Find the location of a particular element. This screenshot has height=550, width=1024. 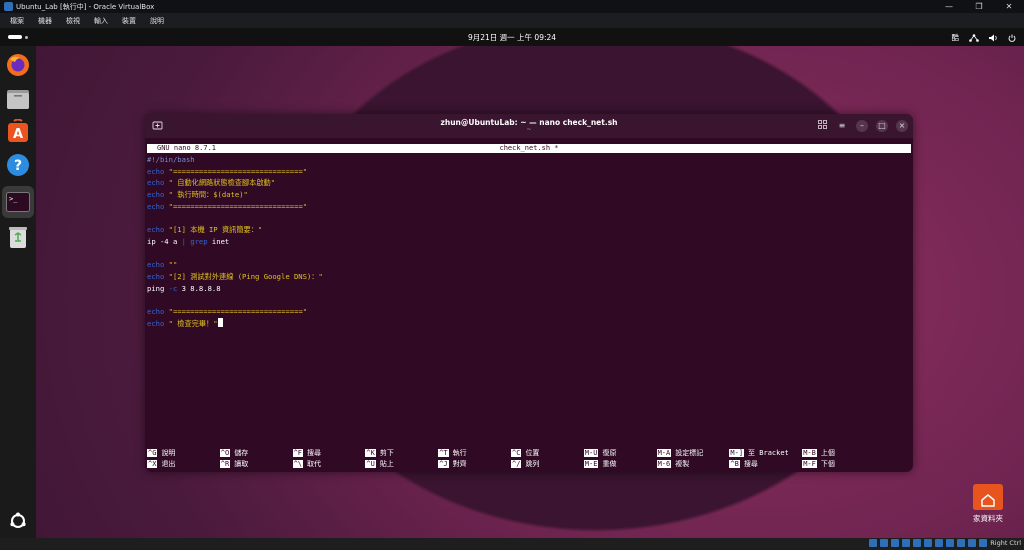

audio-status-icon is located at coordinates (895, 543).